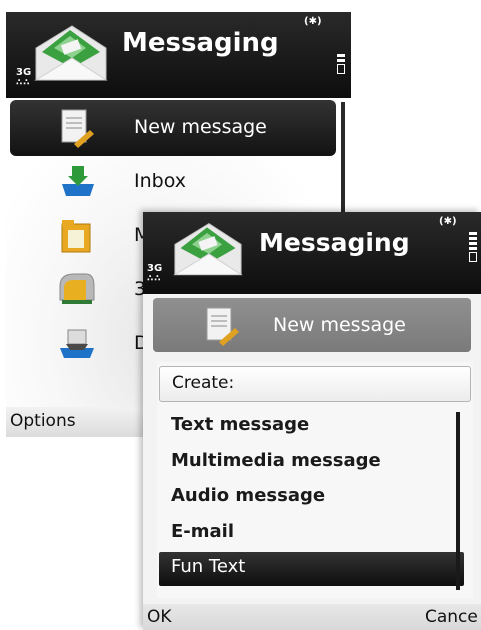 The height and width of the screenshot is (630, 481). What do you see at coordinates (276, 460) in the screenshot?
I see `menu-item-label: Multimedia message` at bounding box center [276, 460].